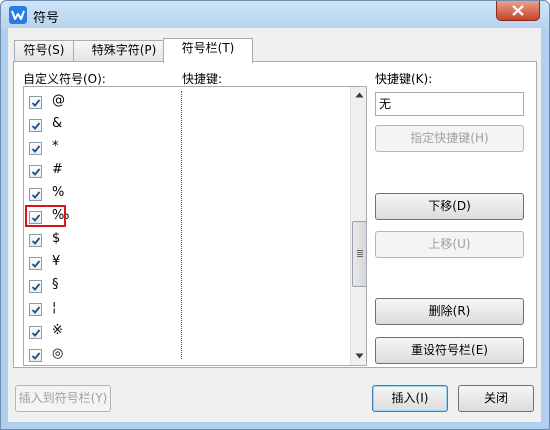  Describe the element at coordinates (449, 104) in the screenshot. I see `shortcut-key-field: 无` at that location.